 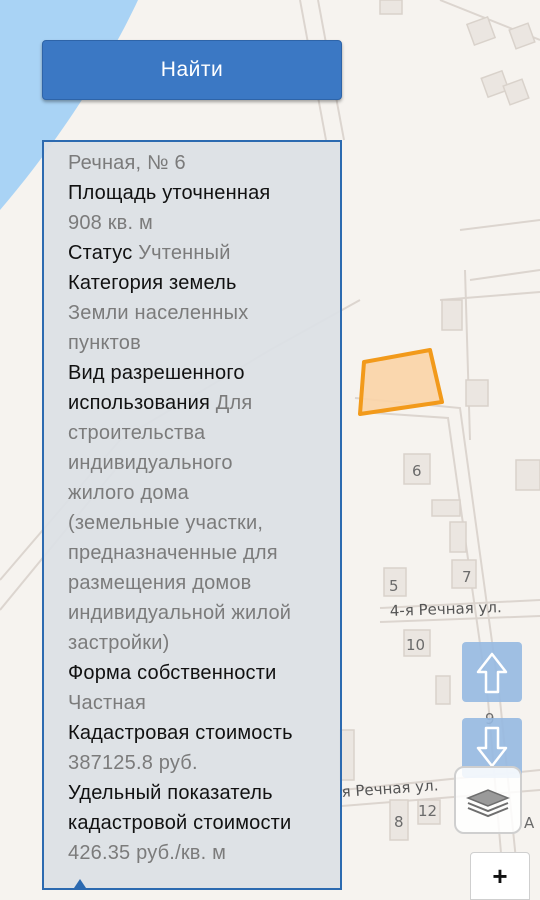 What do you see at coordinates (180, 733) in the screenshot?
I see `cadastral-value-label: Кадастровая стоимость` at bounding box center [180, 733].